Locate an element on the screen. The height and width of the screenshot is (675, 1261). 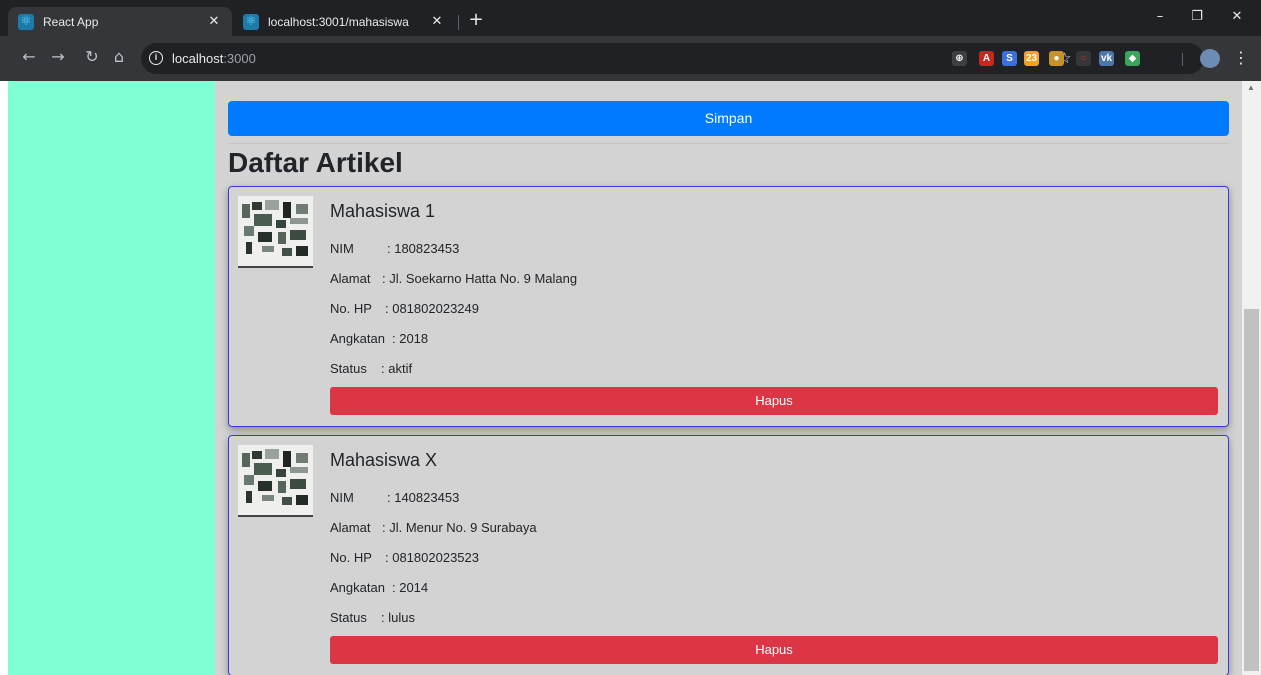
acrobat-icon: A is located at coordinates (986, 58).